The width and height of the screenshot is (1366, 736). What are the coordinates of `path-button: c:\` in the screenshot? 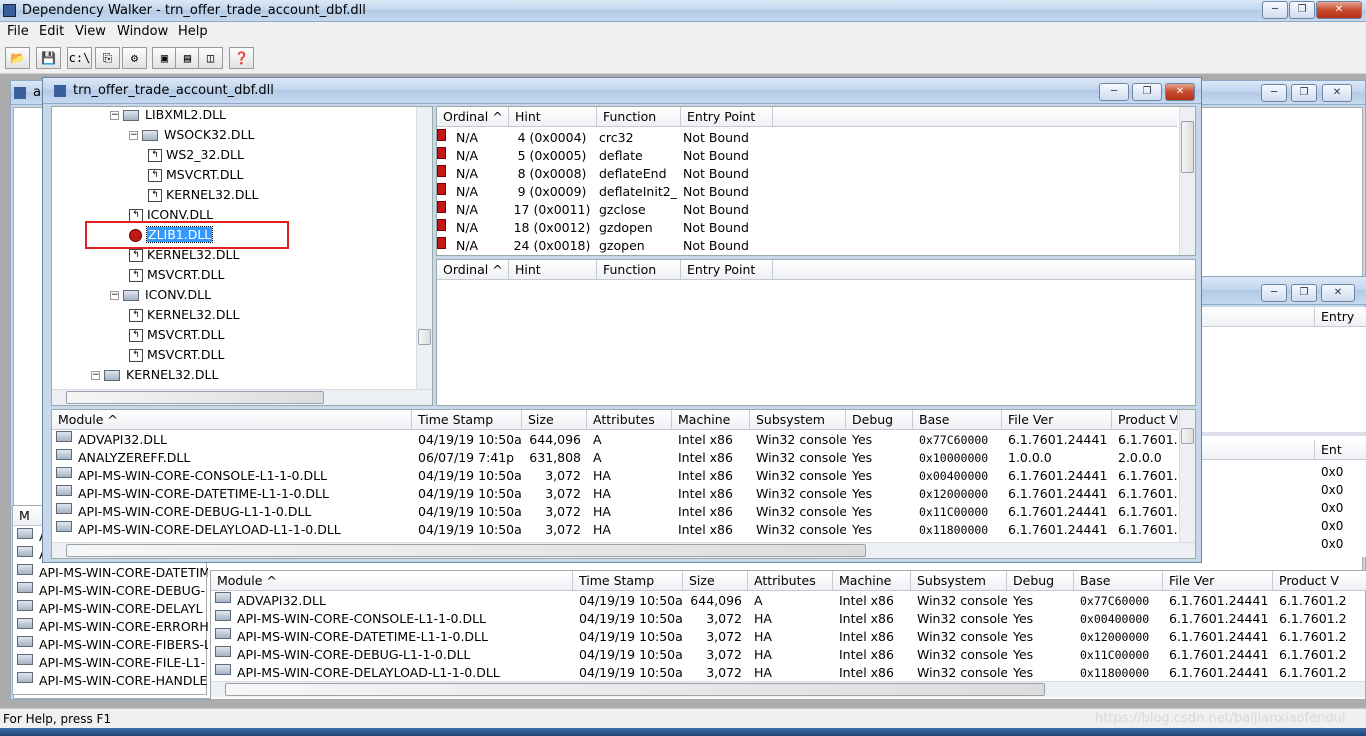 It's located at (79, 58).